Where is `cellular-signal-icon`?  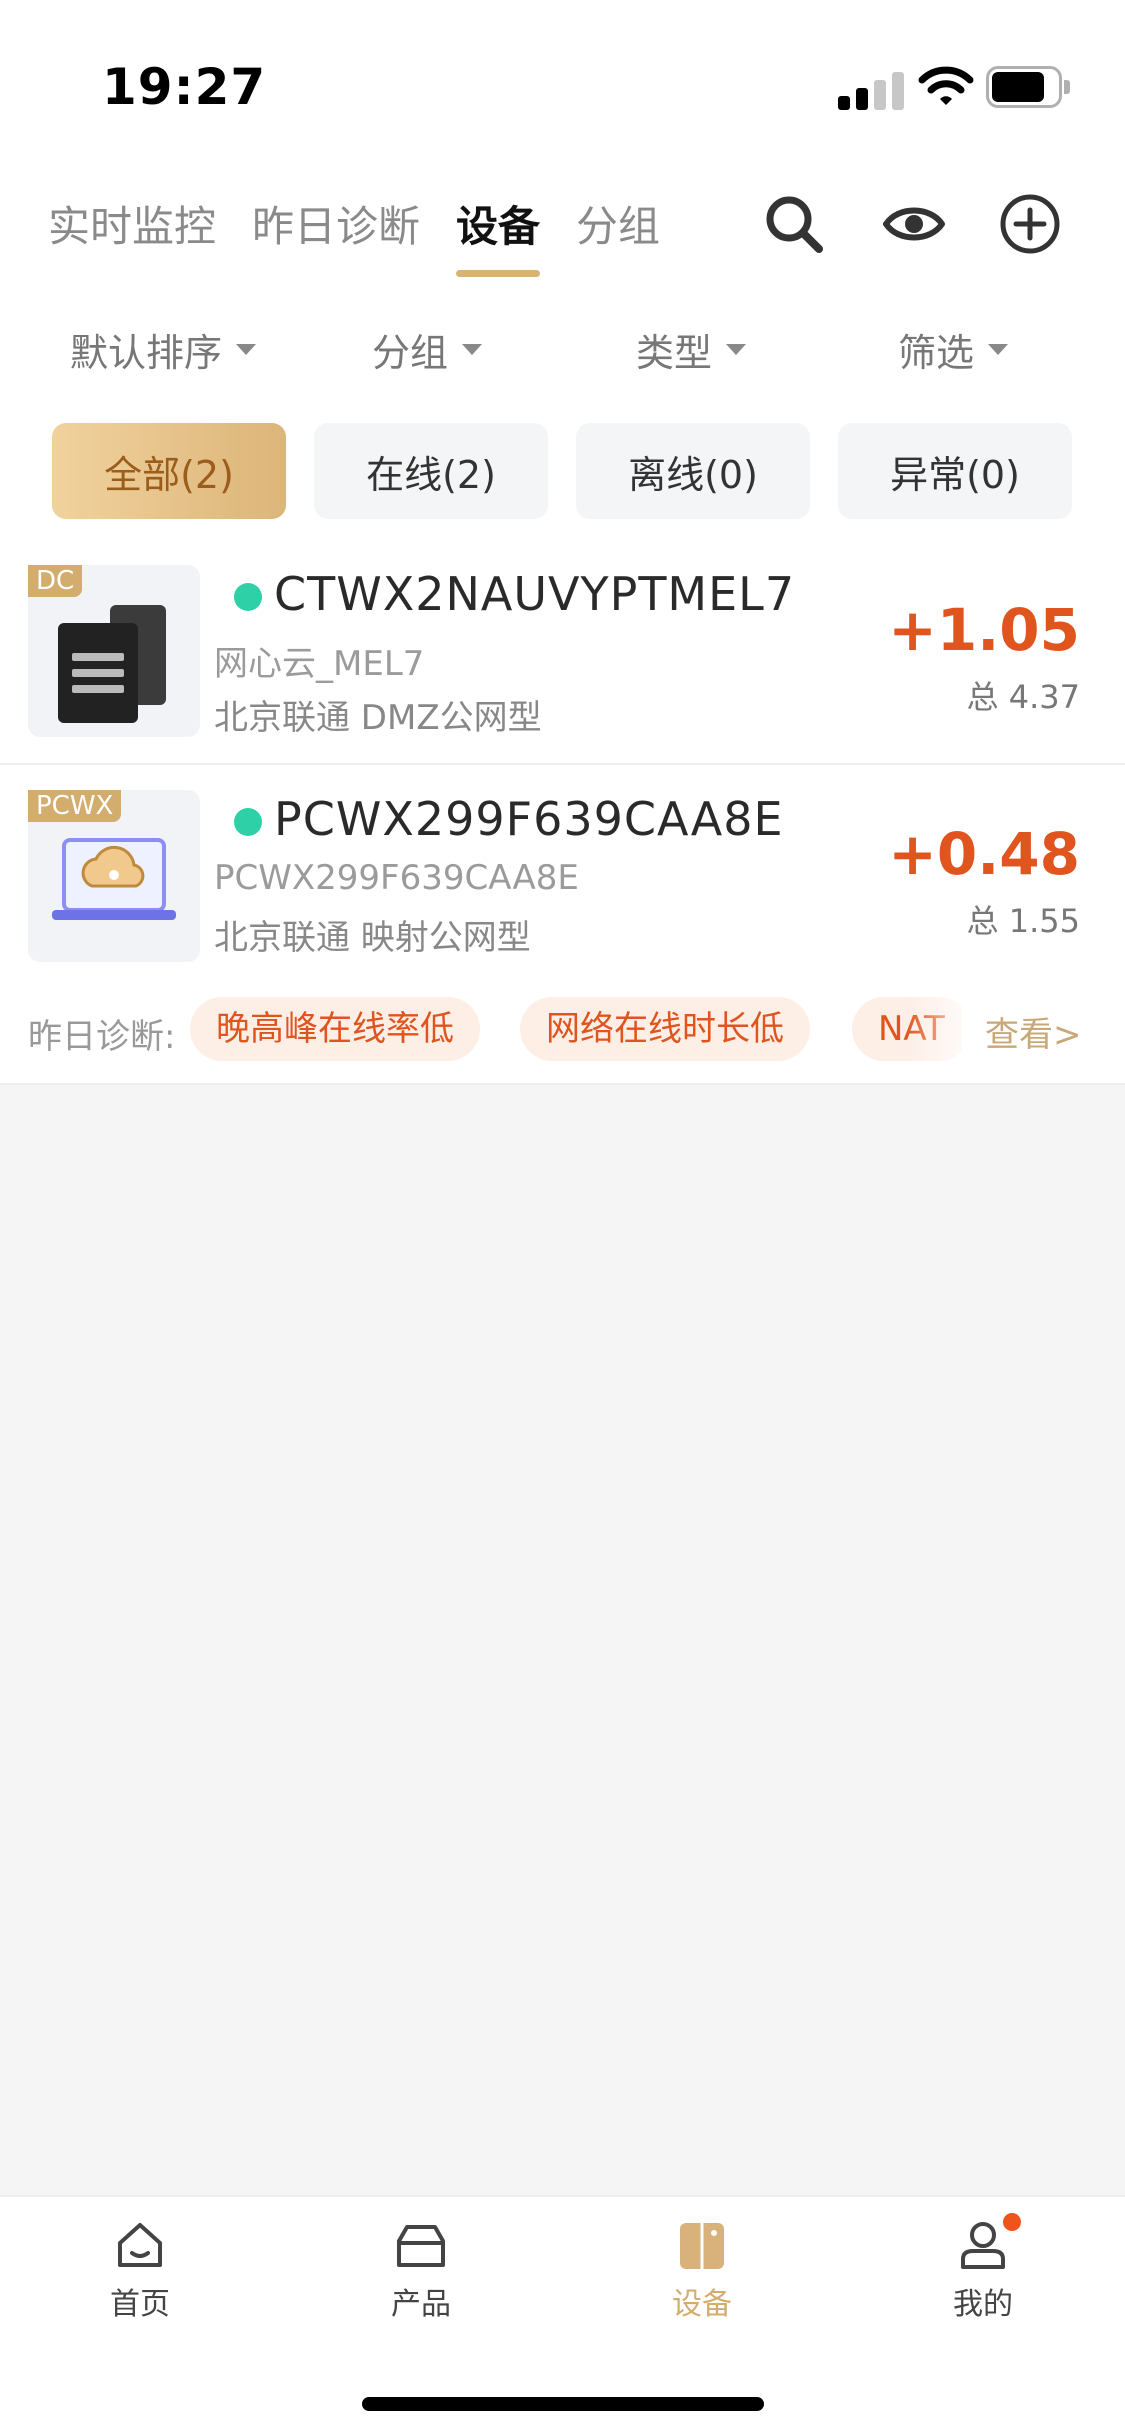 cellular-signal-icon is located at coordinates (871, 90).